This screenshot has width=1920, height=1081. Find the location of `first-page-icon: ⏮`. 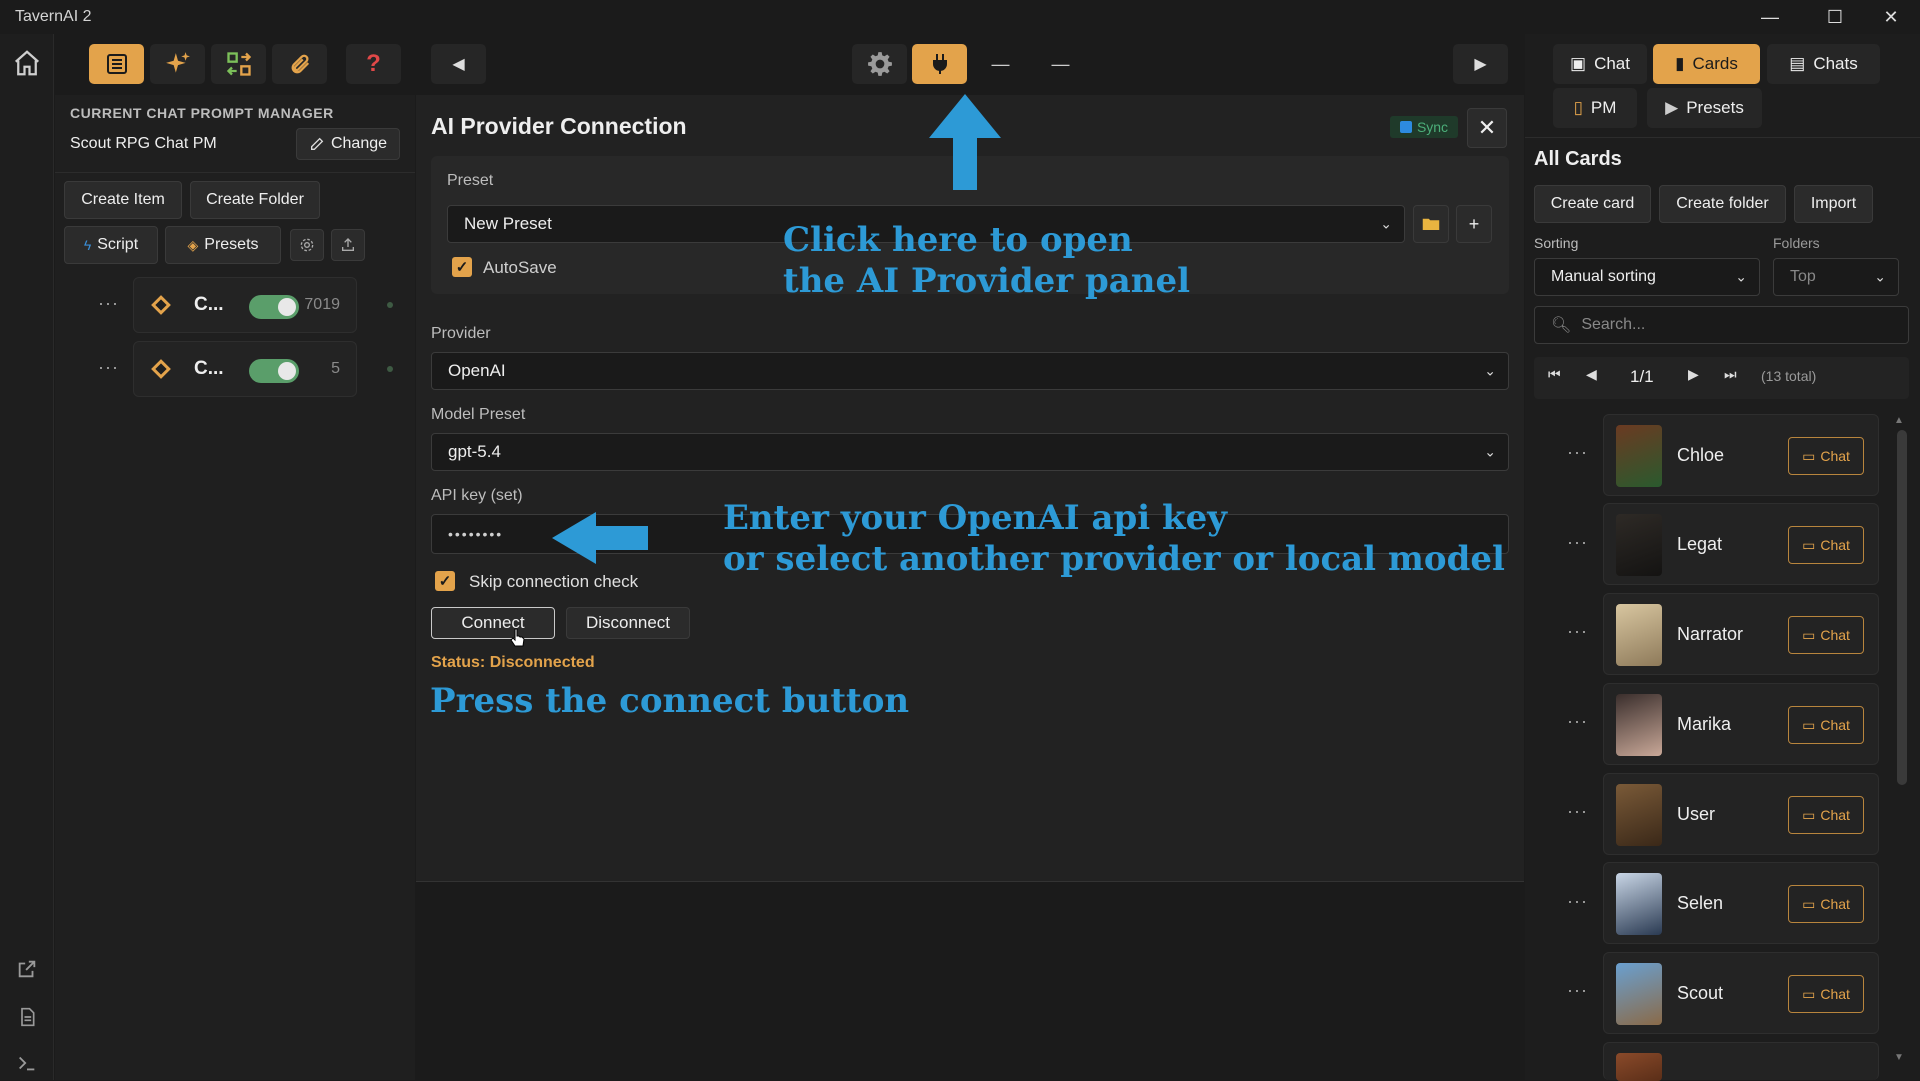

first-page-icon: ⏮ is located at coordinates (1554, 374).